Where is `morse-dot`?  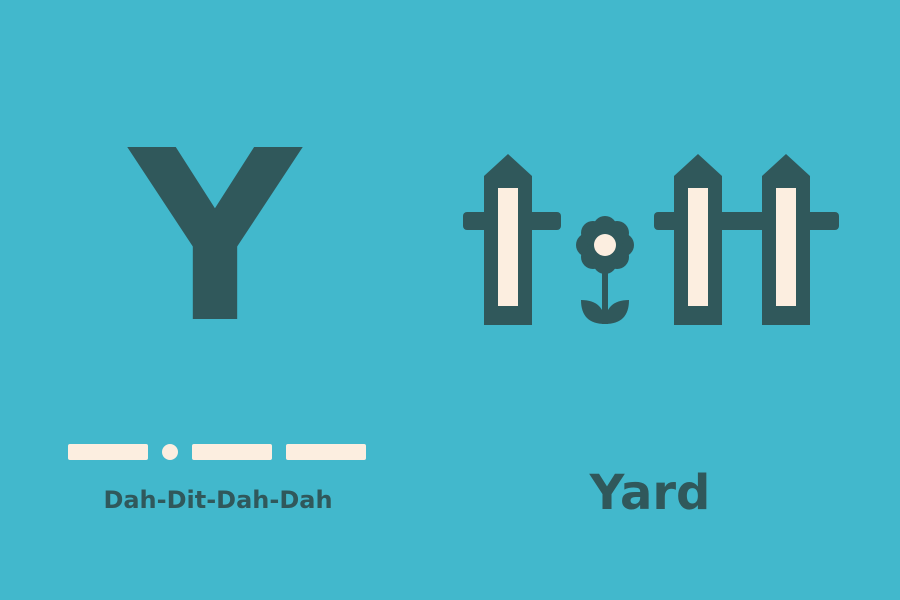
morse-dot is located at coordinates (170, 452).